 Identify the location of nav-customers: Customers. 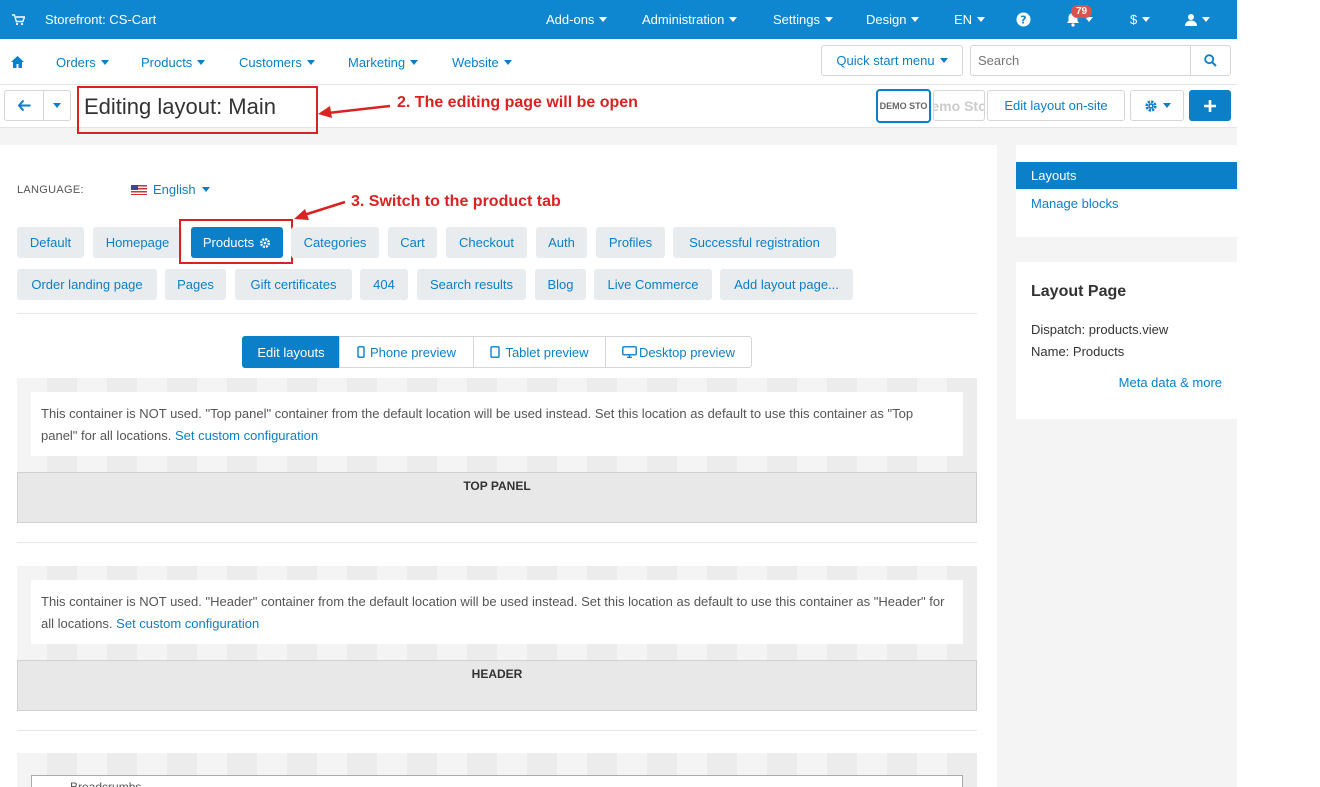
(277, 62).